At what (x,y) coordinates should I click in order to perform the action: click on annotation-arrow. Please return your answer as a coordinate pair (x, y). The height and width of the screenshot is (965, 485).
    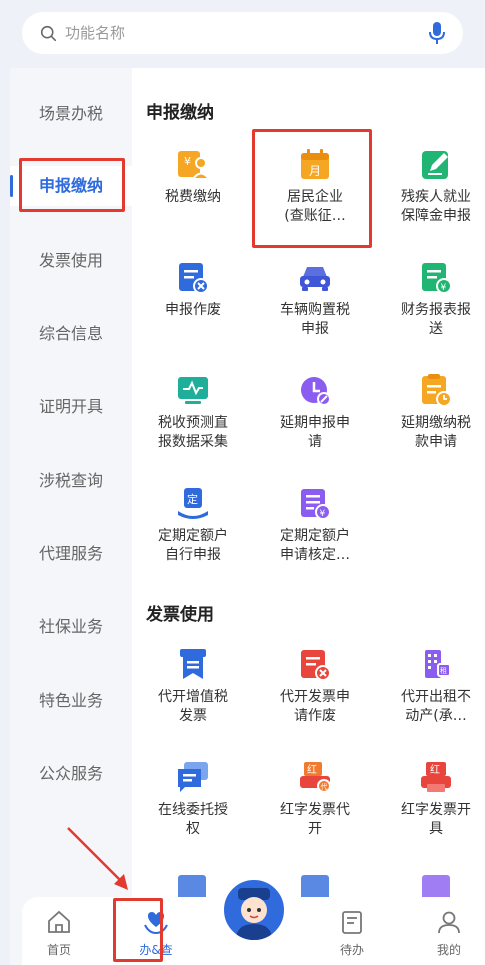
    Looking at the image, I should click on (97, 858).